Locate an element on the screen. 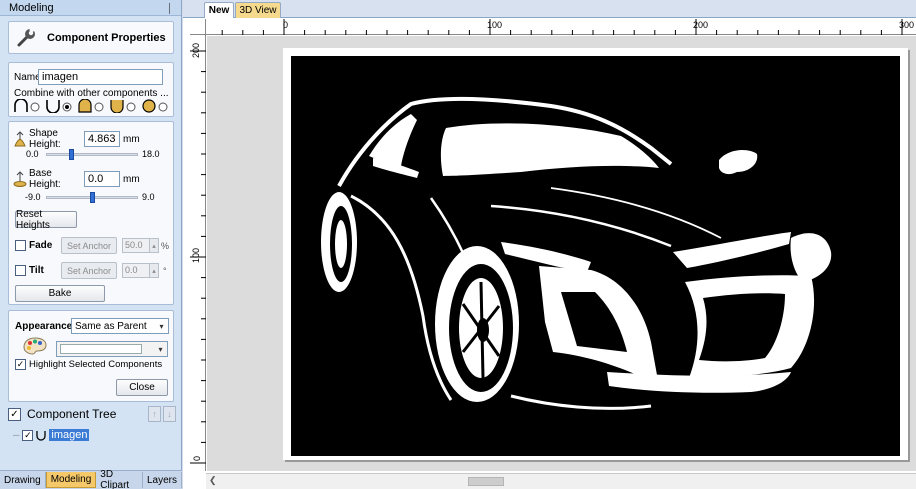 The width and height of the screenshot is (916, 489). combine-add-option is located at coordinates (28, 106).